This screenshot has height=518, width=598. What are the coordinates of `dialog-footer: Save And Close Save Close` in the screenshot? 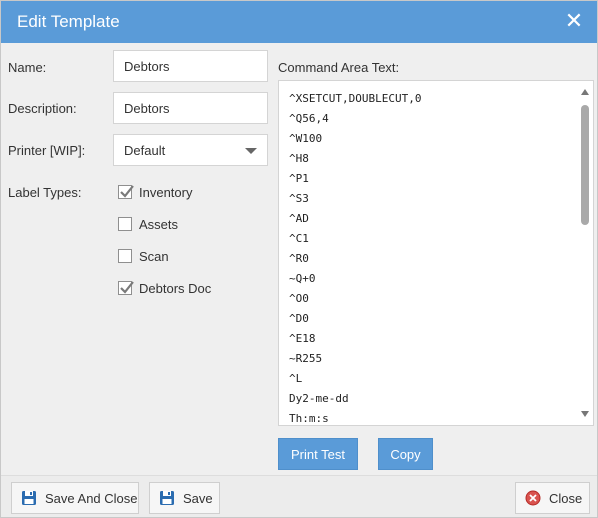 It's located at (299, 496).